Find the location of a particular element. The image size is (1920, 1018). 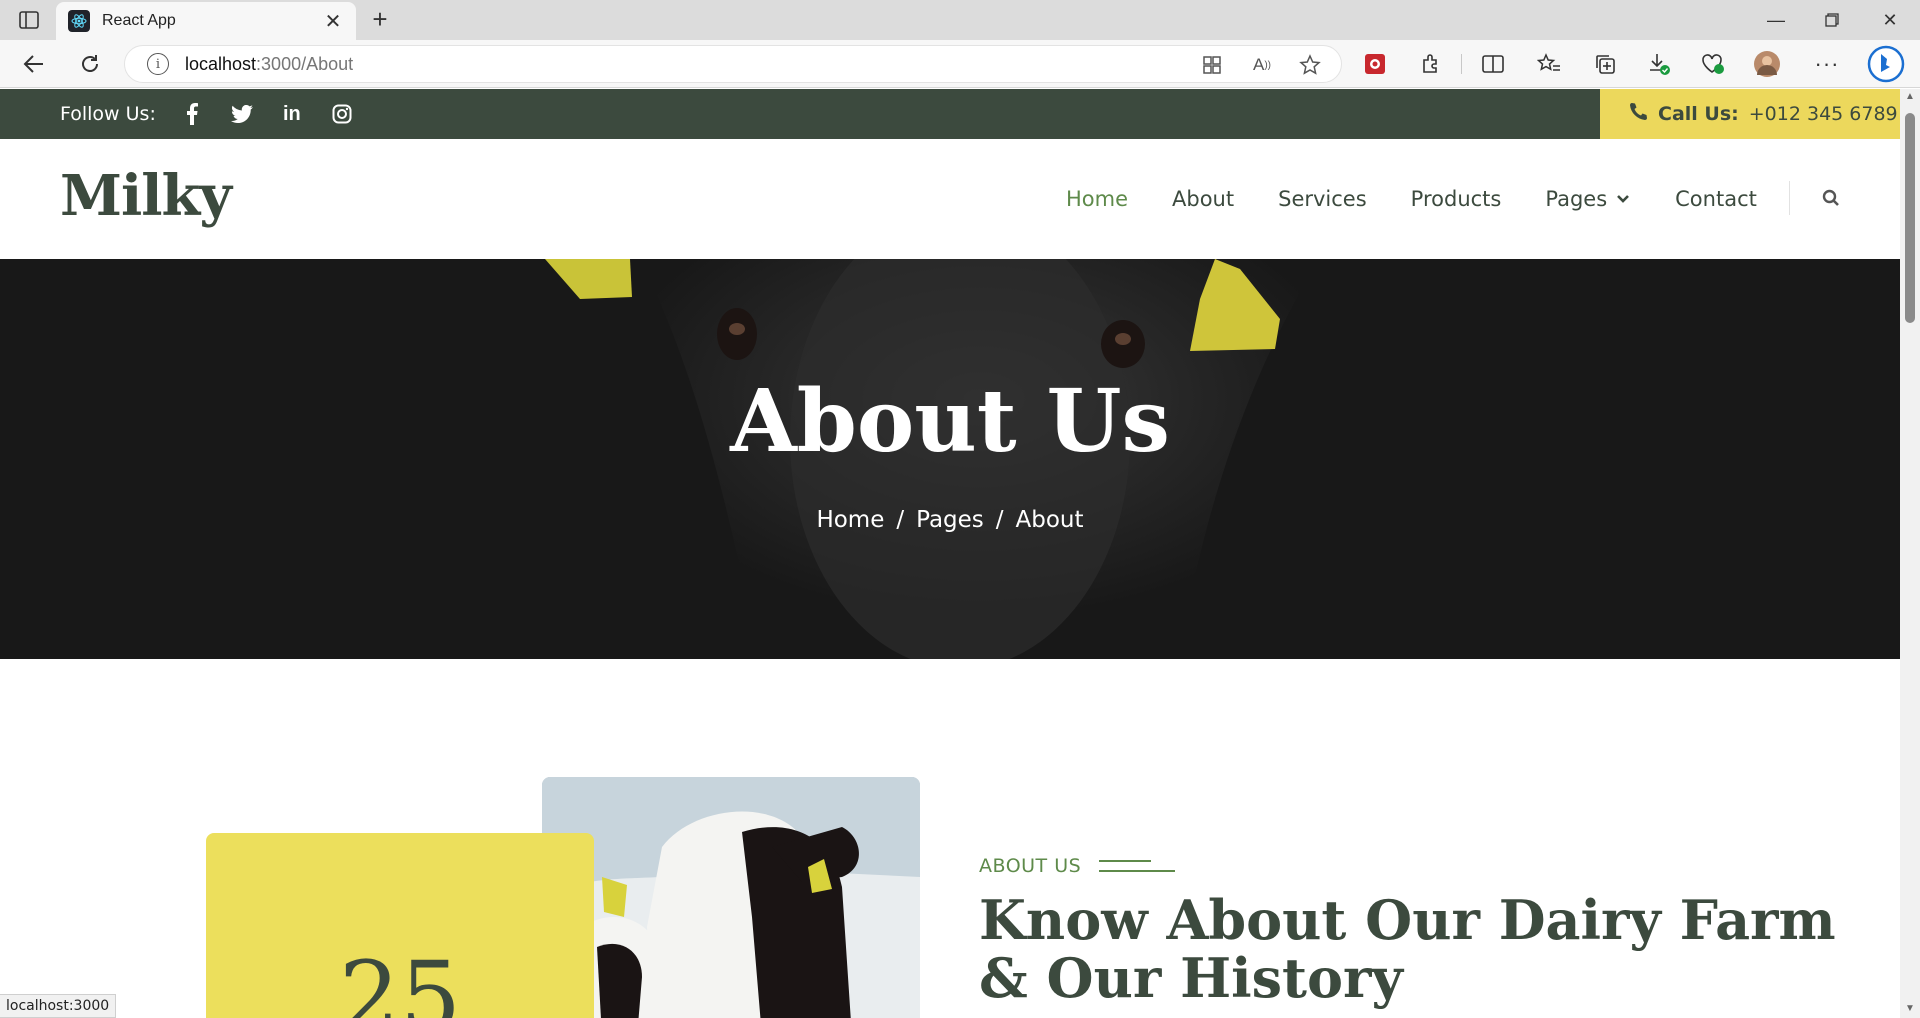

breadcrumb: Home / Pages / About is located at coordinates (950, 520).